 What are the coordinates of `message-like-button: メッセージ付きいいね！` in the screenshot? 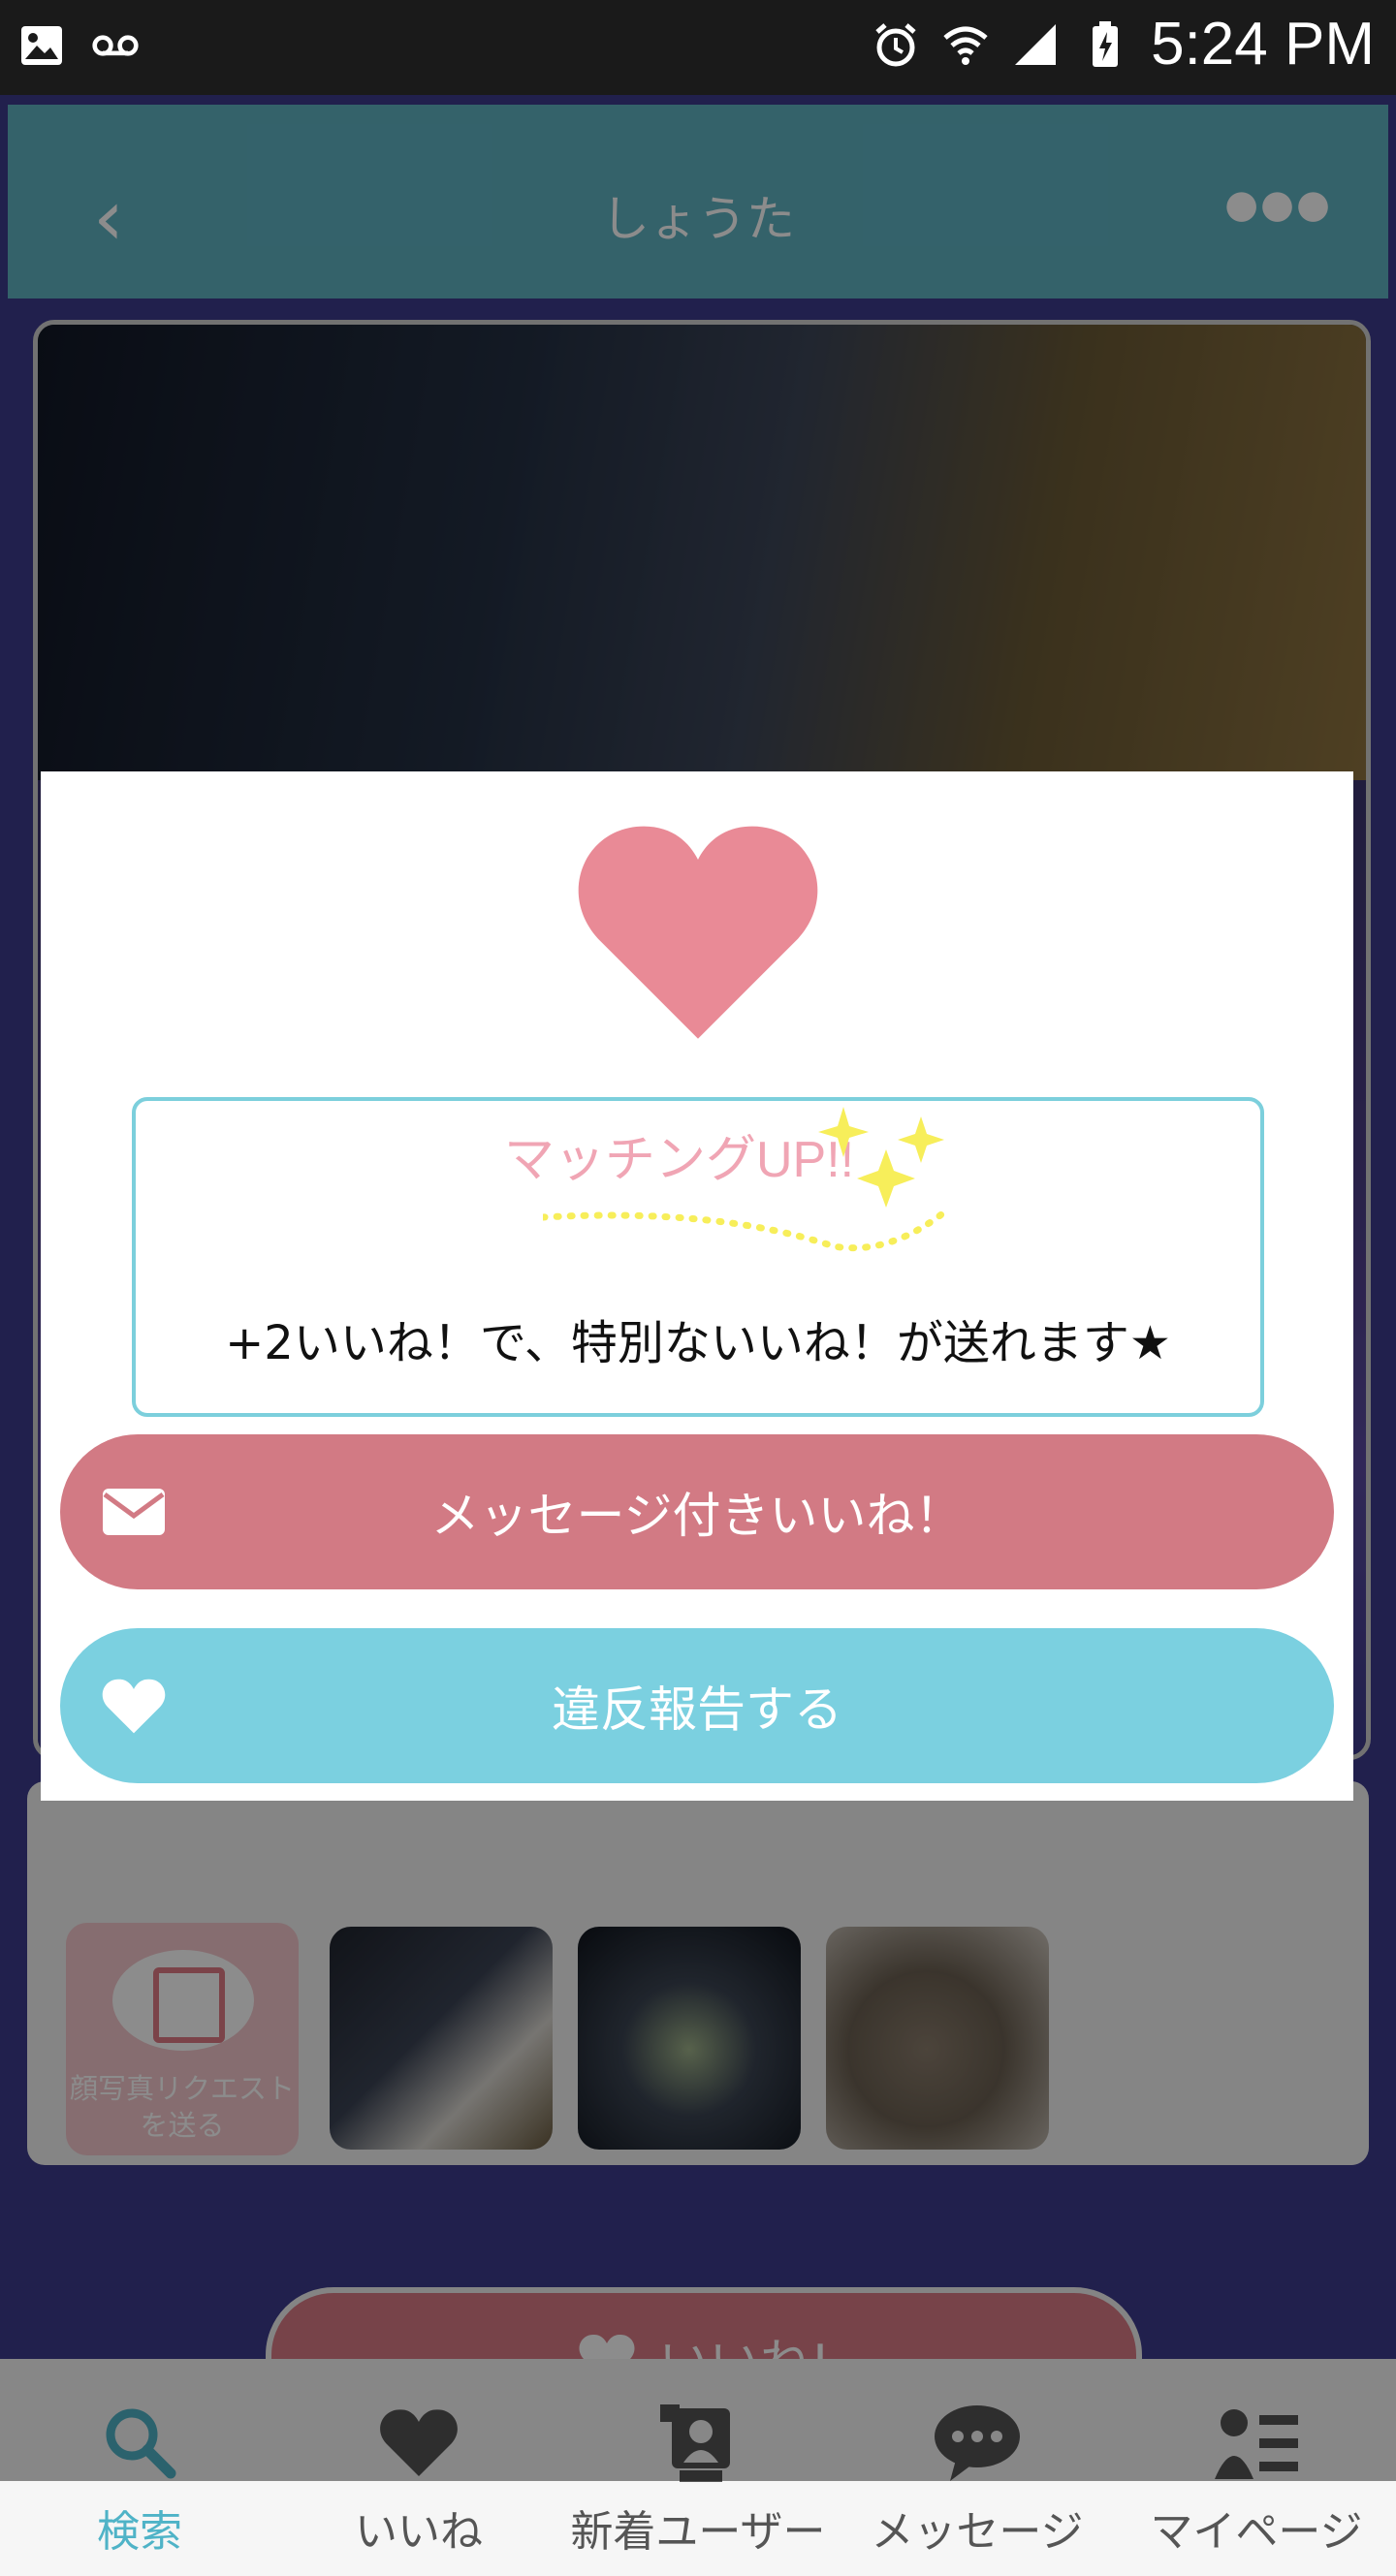 It's located at (697, 1511).